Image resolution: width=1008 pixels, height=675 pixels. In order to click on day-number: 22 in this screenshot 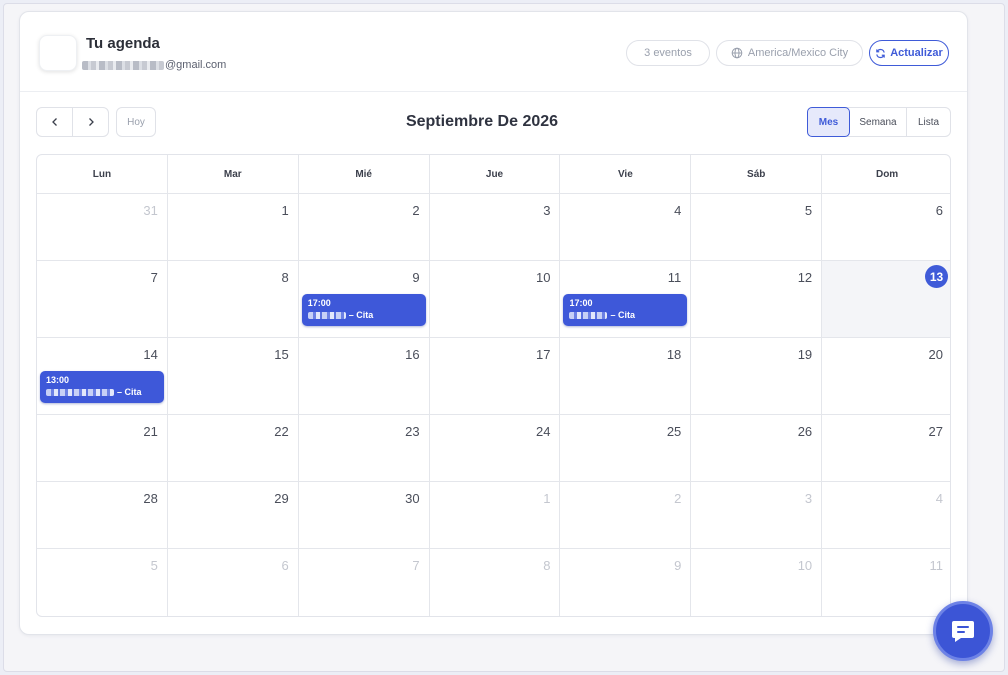, I will do `click(281, 431)`.